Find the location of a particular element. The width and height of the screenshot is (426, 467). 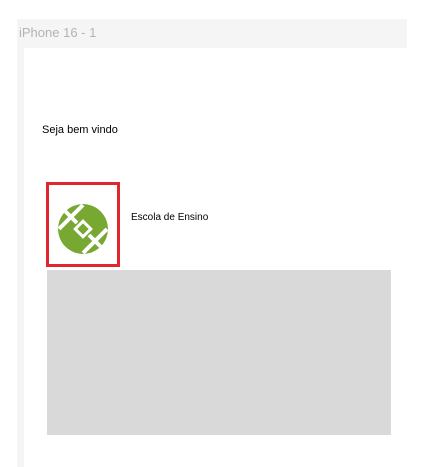

welcome-text: Seja bem vindo is located at coordinates (80, 130).